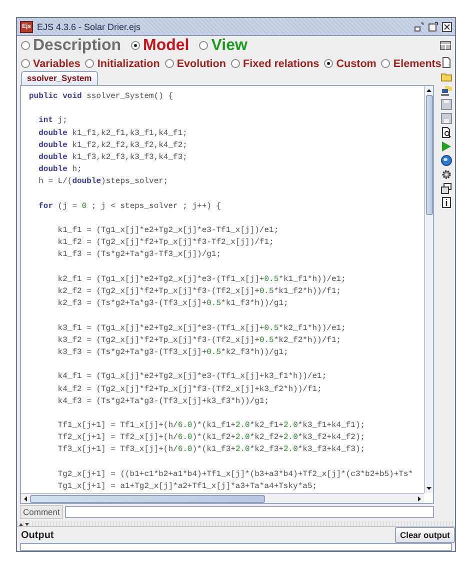 This screenshot has height=574, width=474. I want to click on window-title: EJS 4.3.6 - Solar Drier.ejs, so click(89, 27).